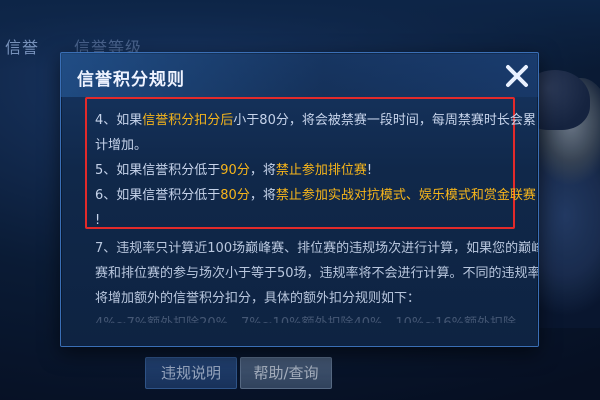 This screenshot has height=400, width=600. What do you see at coordinates (121, 145) in the screenshot?
I see `rule-4-line-2: 计增加。` at bounding box center [121, 145].